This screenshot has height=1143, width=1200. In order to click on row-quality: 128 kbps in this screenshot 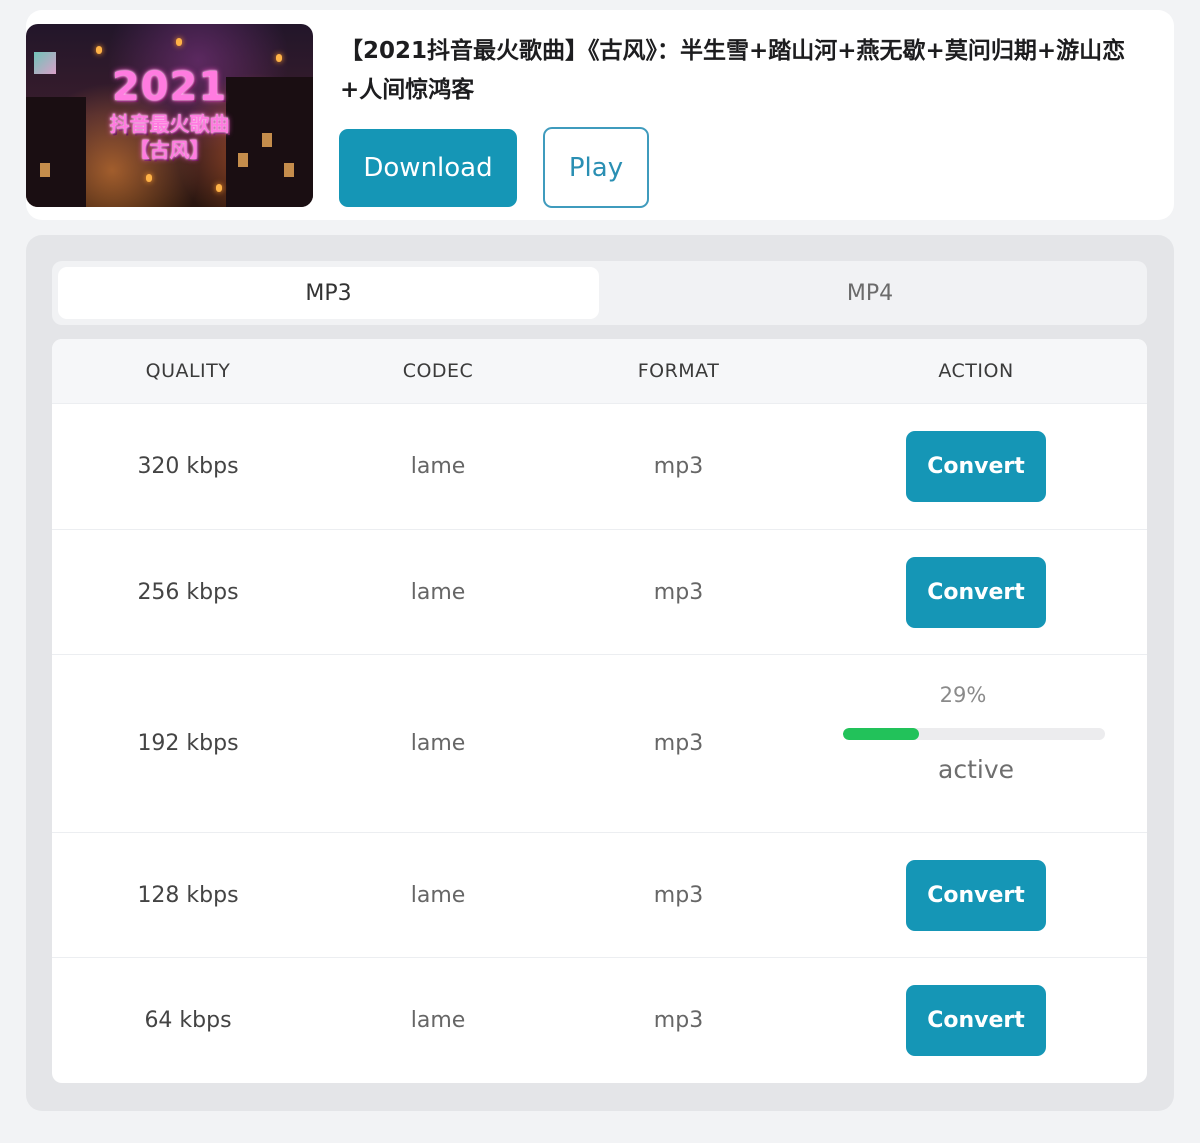, I will do `click(188, 895)`.